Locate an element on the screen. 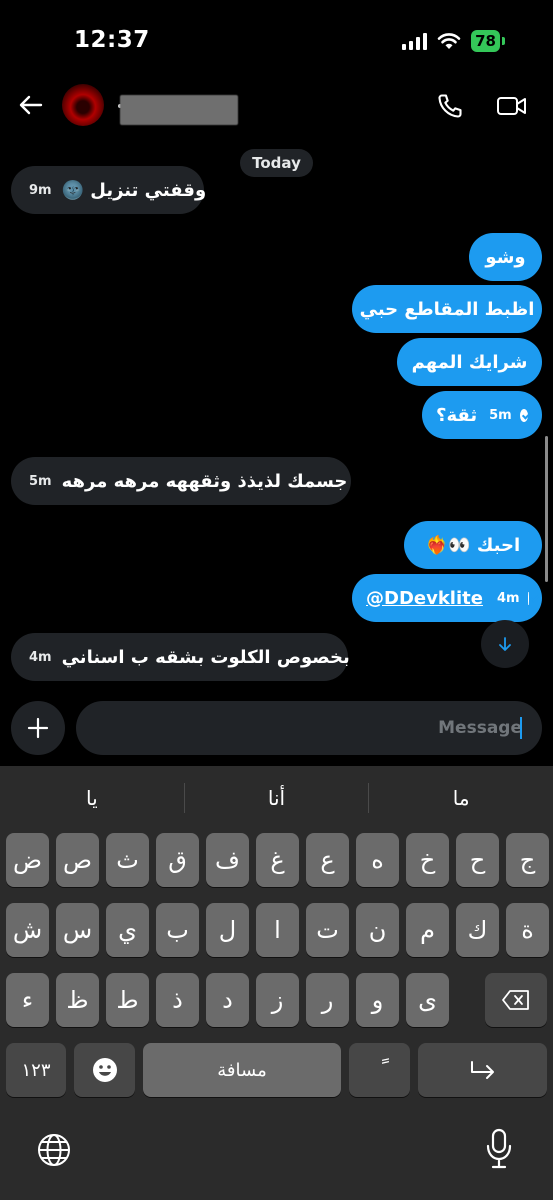  keyboard-key: ق is located at coordinates (177, 860).